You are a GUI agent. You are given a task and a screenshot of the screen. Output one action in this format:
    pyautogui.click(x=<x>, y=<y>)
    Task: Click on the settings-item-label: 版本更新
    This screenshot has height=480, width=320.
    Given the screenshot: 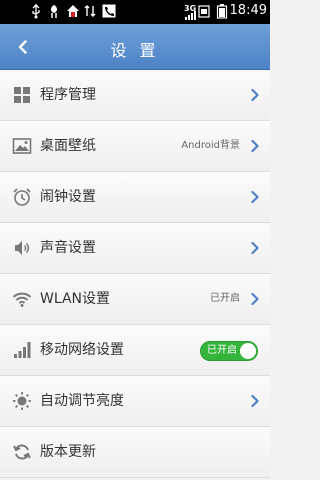 What is the action you would take?
    pyautogui.click(x=68, y=452)
    